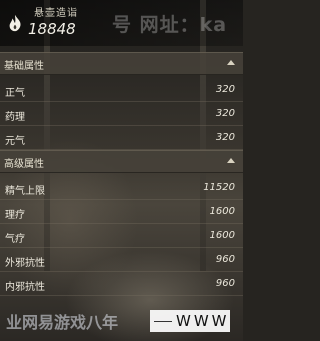  What do you see at coordinates (25, 287) in the screenshot?
I see `stat-name: 内邪抗性` at bounding box center [25, 287].